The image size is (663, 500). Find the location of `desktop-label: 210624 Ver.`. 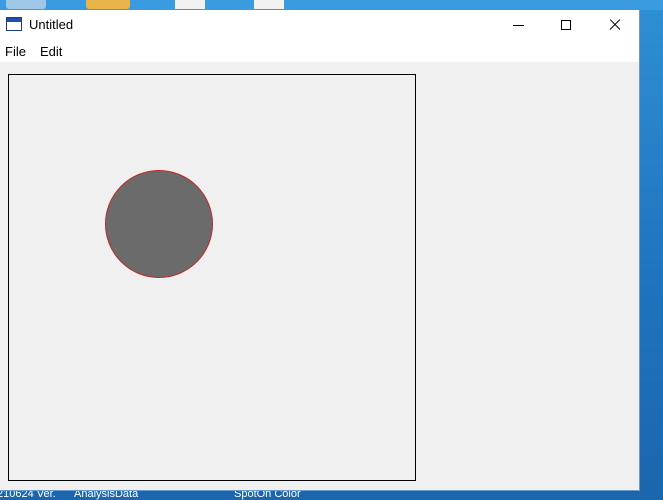

desktop-label: 210624 Ver. is located at coordinates (28, 495).